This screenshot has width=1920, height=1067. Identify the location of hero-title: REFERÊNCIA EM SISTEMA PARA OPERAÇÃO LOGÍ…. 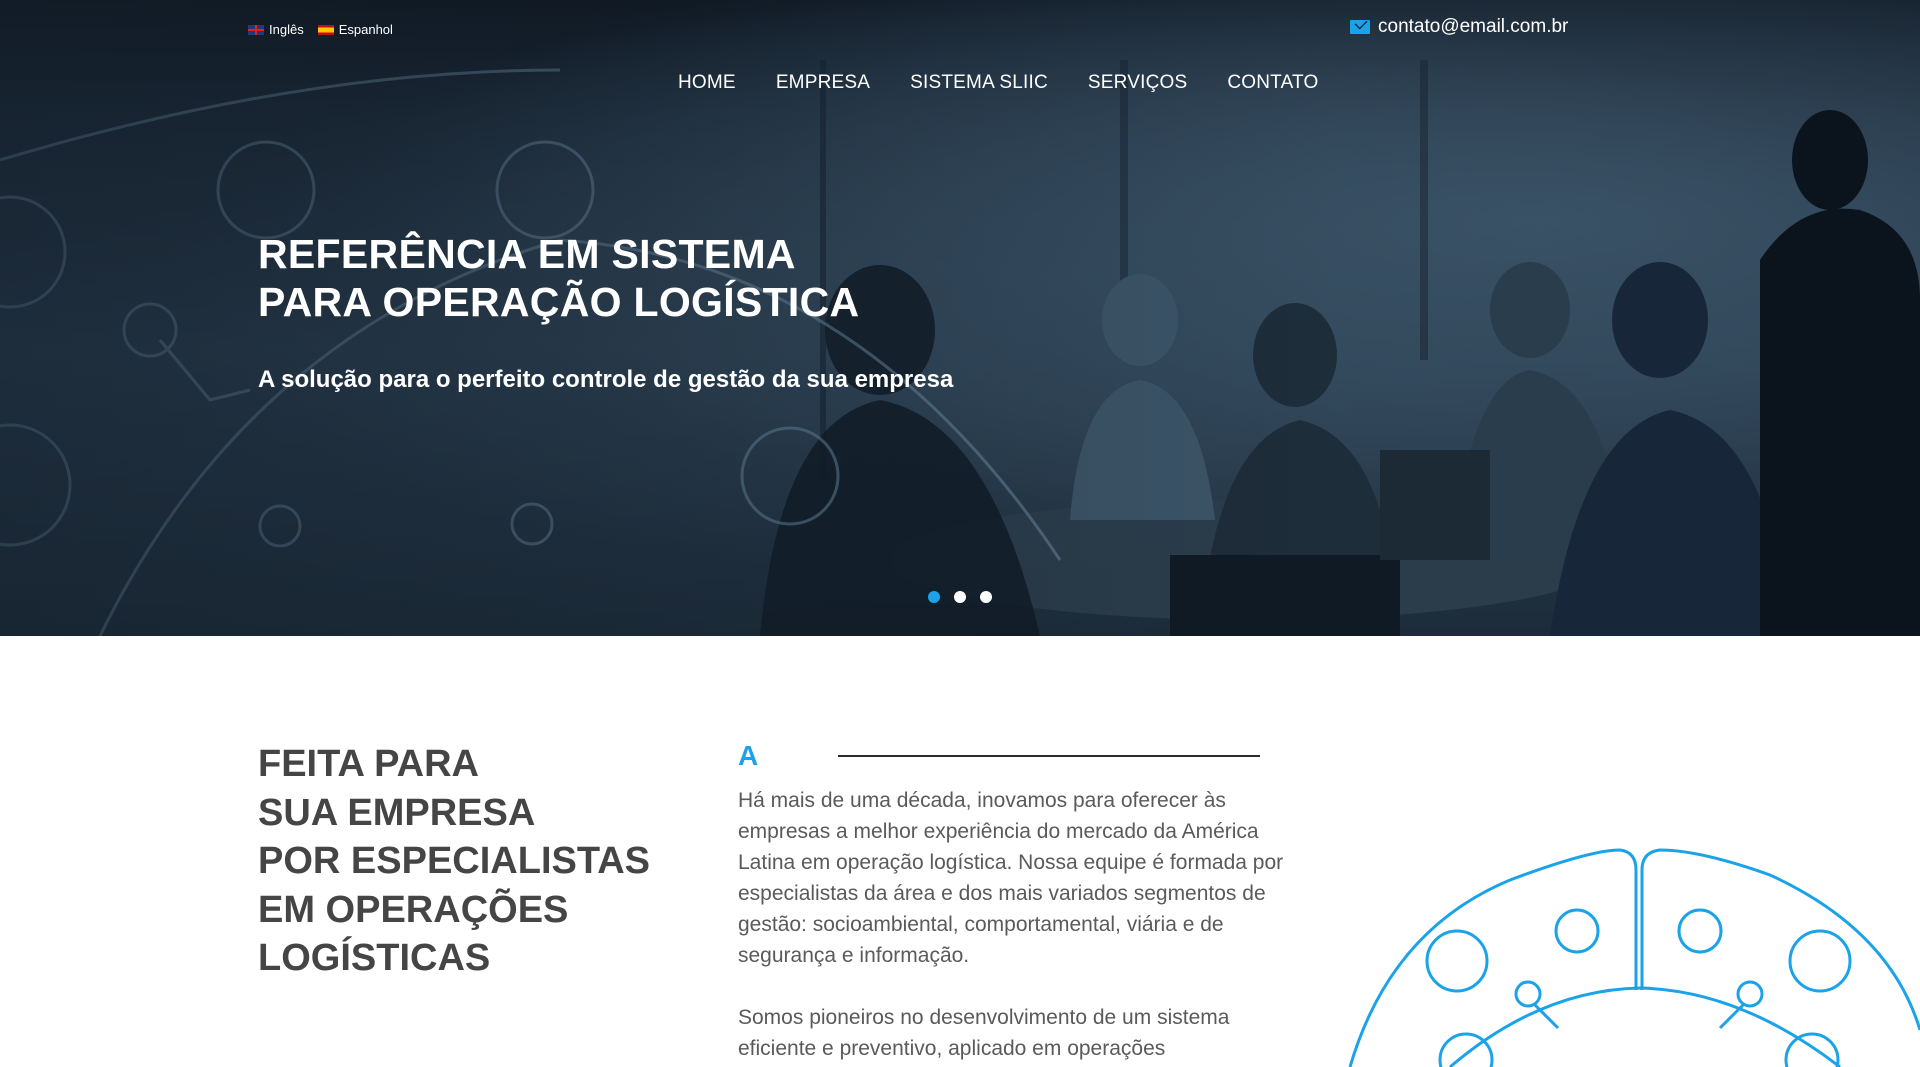
(558, 278).